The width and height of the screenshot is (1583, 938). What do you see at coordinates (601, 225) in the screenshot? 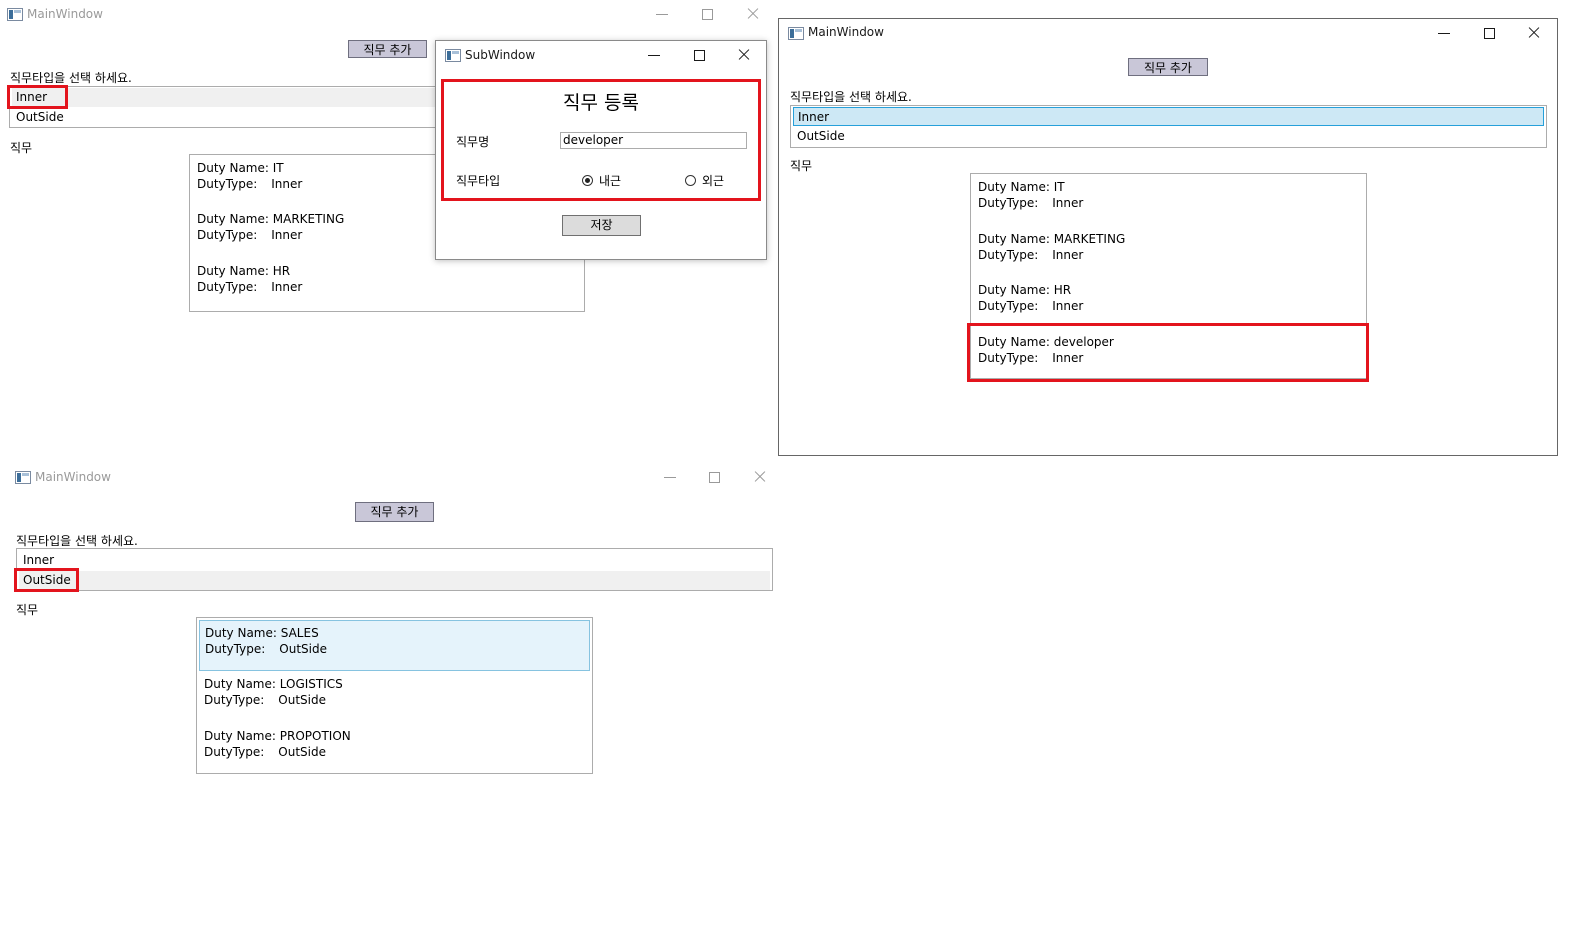
I see `save-button: 저장` at bounding box center [601, 225].